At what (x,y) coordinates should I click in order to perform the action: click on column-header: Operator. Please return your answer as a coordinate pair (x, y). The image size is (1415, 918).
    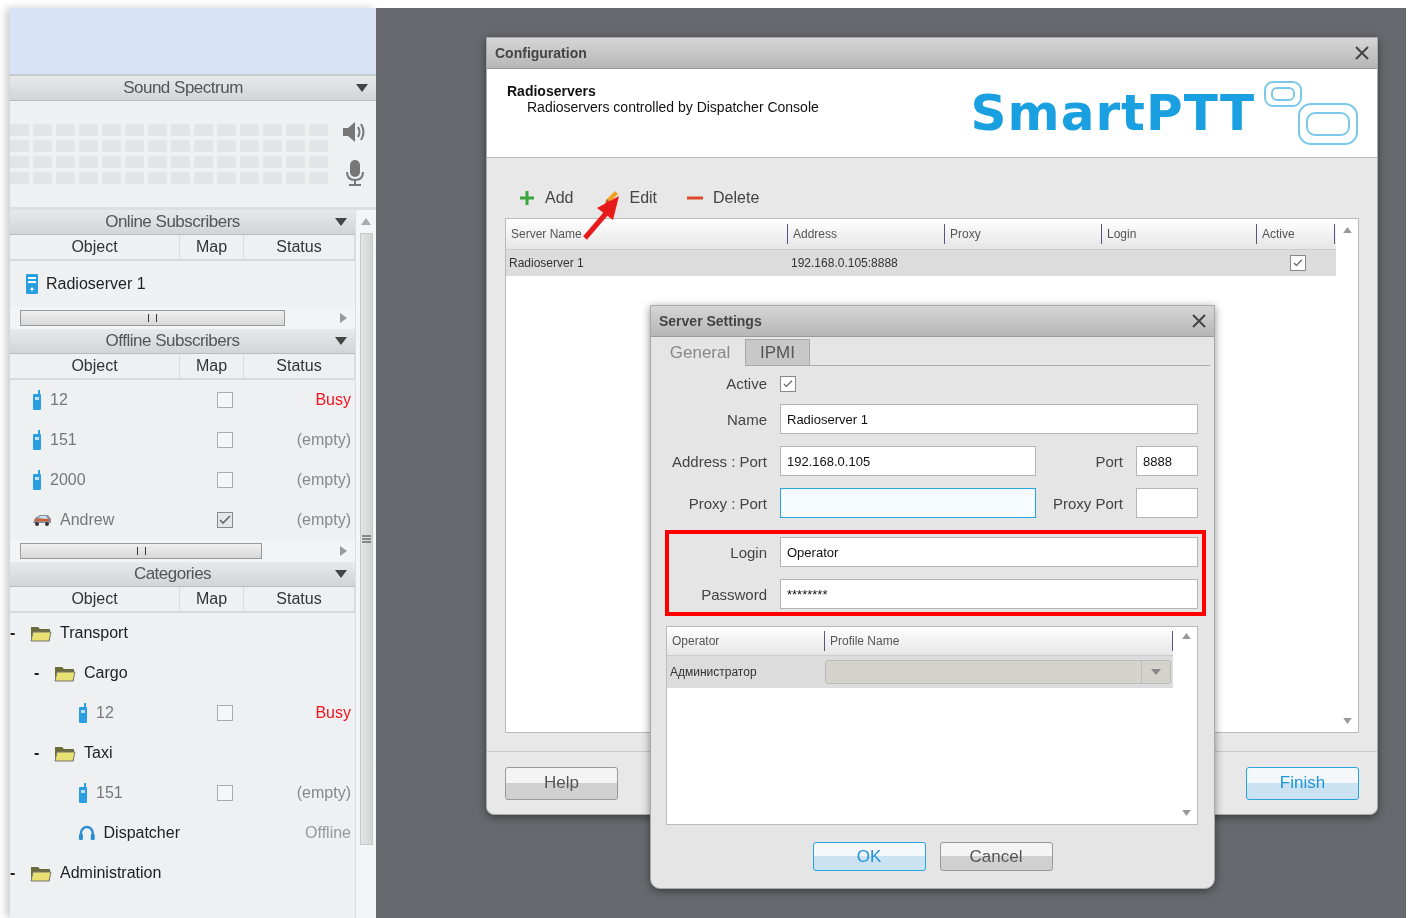
    Looking at the image, I should click on (746, 641).